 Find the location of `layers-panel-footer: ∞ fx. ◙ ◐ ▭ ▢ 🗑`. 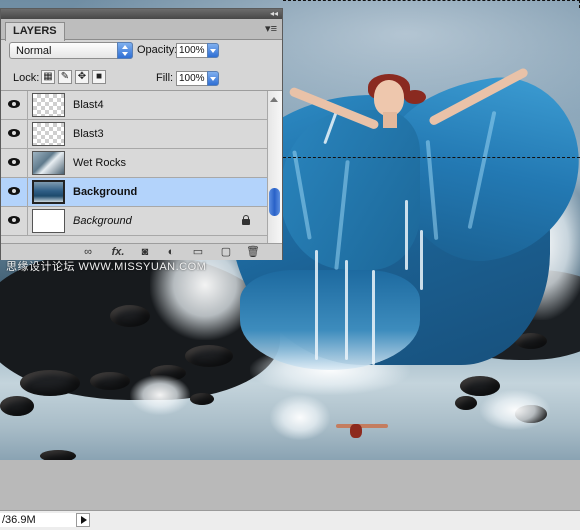

layers-panel-footer: ∞ fx. ◙ ◐ ▭ ▢ 🗑 is located at coordinates (141, 251).